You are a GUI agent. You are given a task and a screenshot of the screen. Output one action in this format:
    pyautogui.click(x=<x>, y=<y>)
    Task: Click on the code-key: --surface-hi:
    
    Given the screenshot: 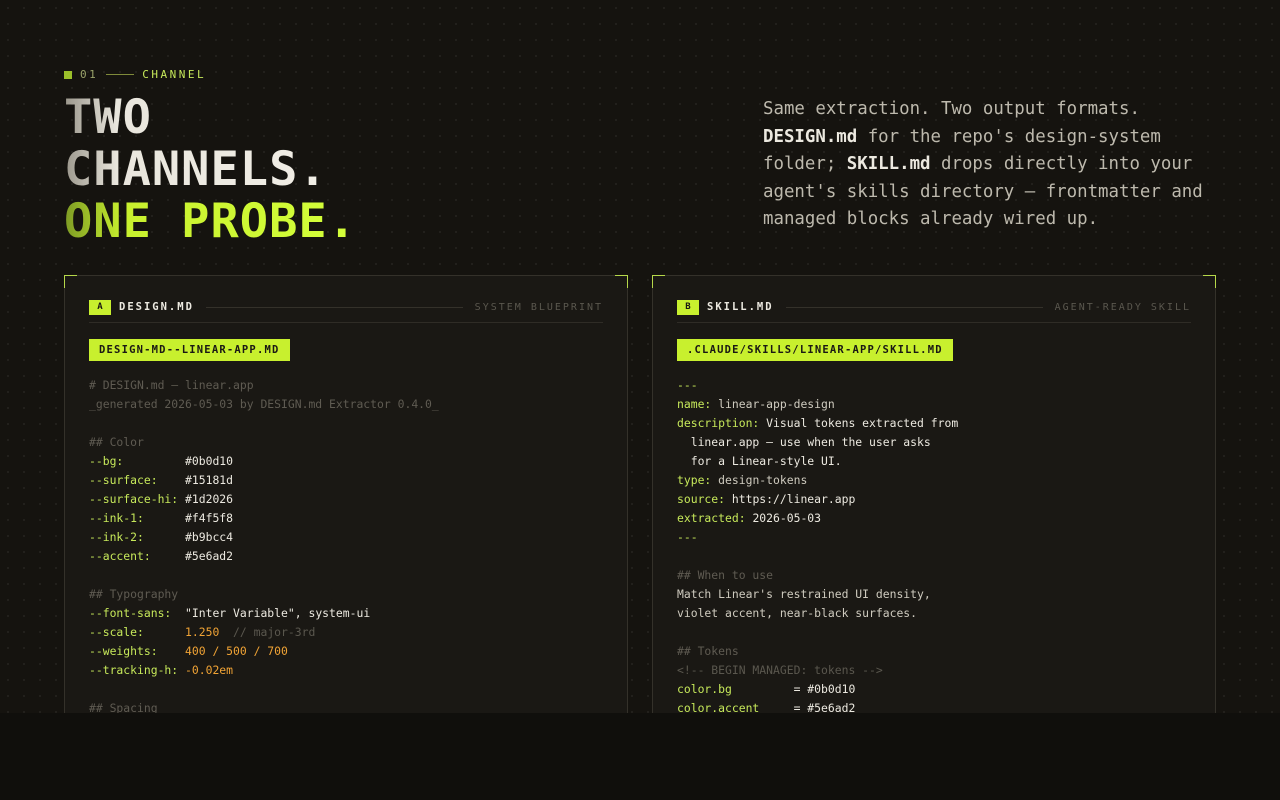 What is the action you would take?
    pyautogui.click(x=137, y=499)
    